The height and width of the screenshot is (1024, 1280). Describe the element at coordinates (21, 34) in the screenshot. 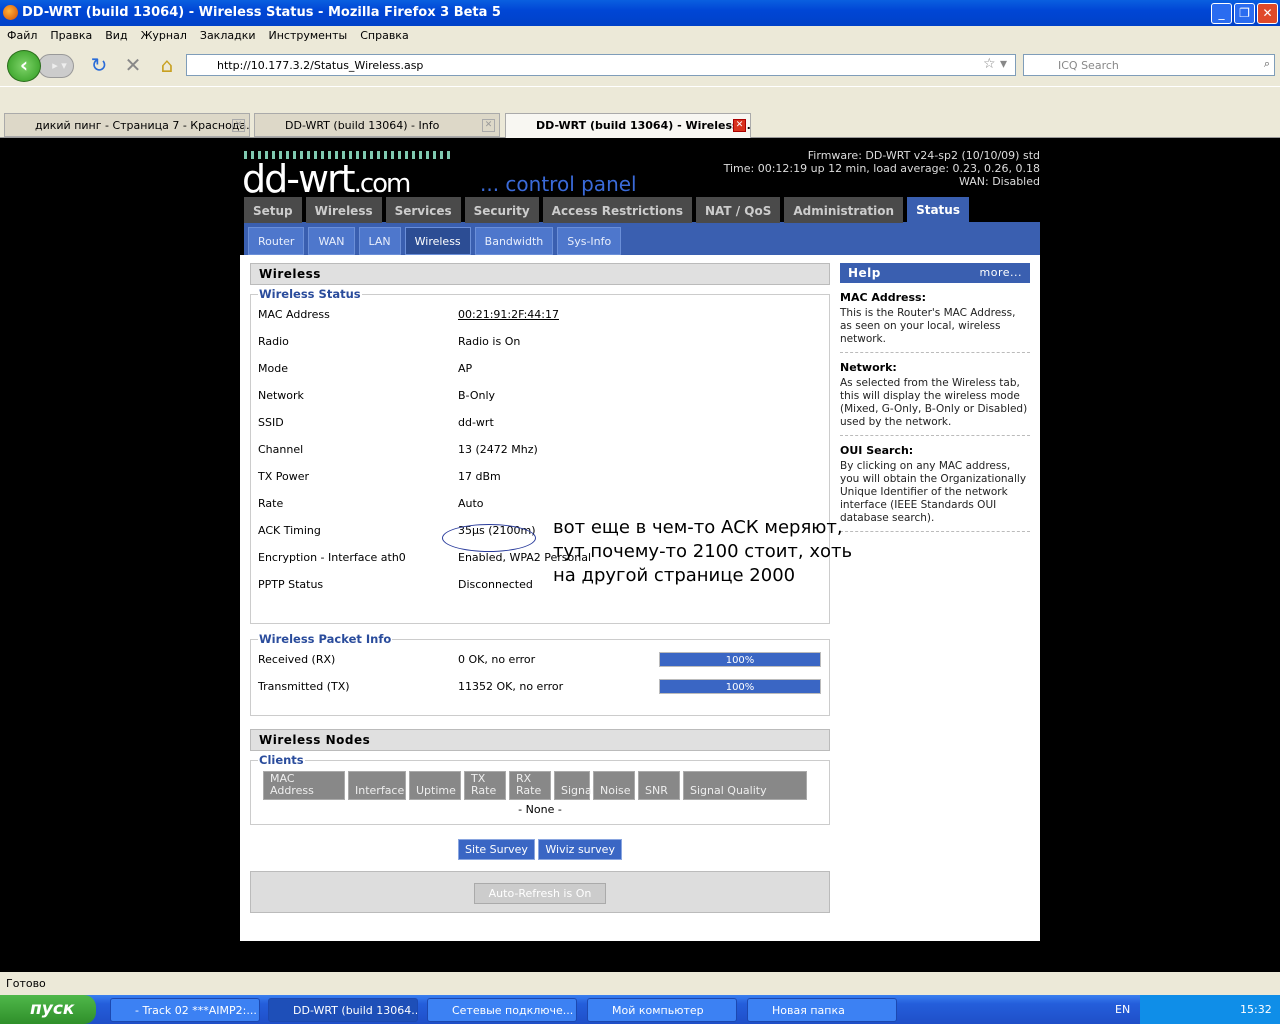

I see `menu-file: Файл` at that location.